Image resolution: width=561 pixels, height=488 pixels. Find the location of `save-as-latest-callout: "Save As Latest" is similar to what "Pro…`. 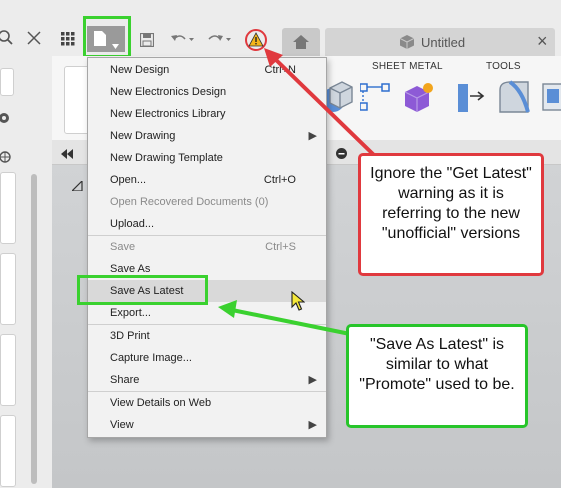

save-as-latest-callout: "Save As Latest" is similar to what "Pro… is located at coordinates (437, 376).